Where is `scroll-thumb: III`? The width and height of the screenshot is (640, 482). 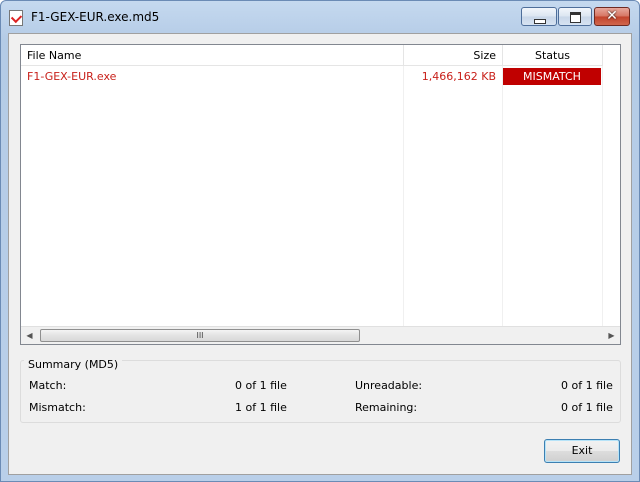 scroll-thumb: III is located at coordinates (200, 335).